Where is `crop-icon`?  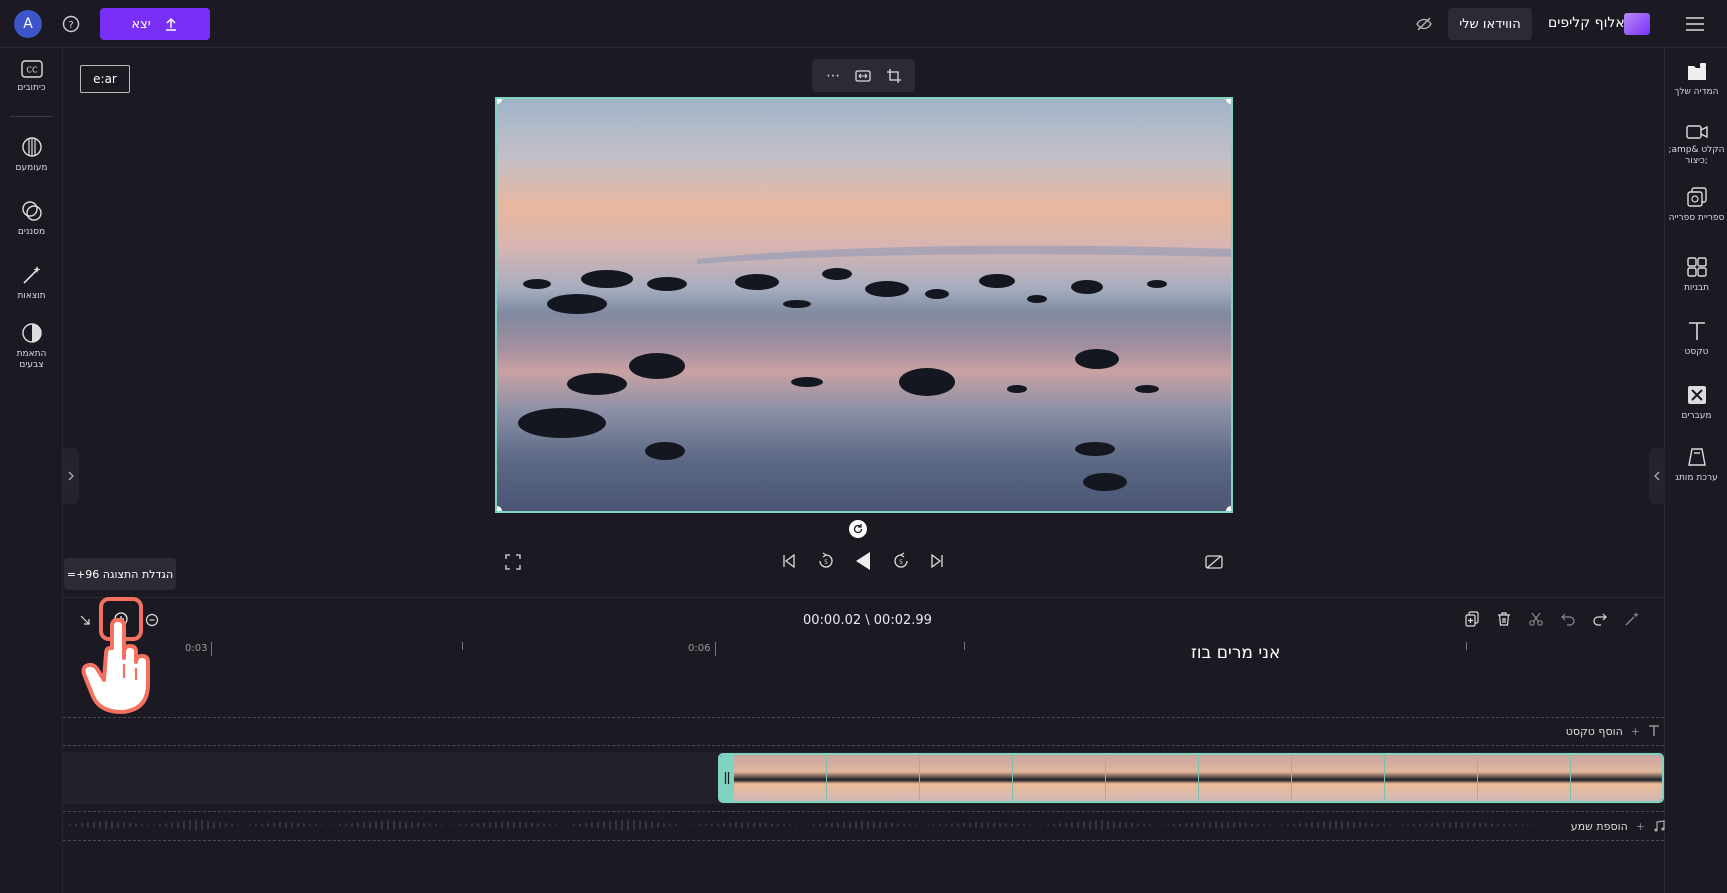 crop-icon is located at coordinates (894, 76).